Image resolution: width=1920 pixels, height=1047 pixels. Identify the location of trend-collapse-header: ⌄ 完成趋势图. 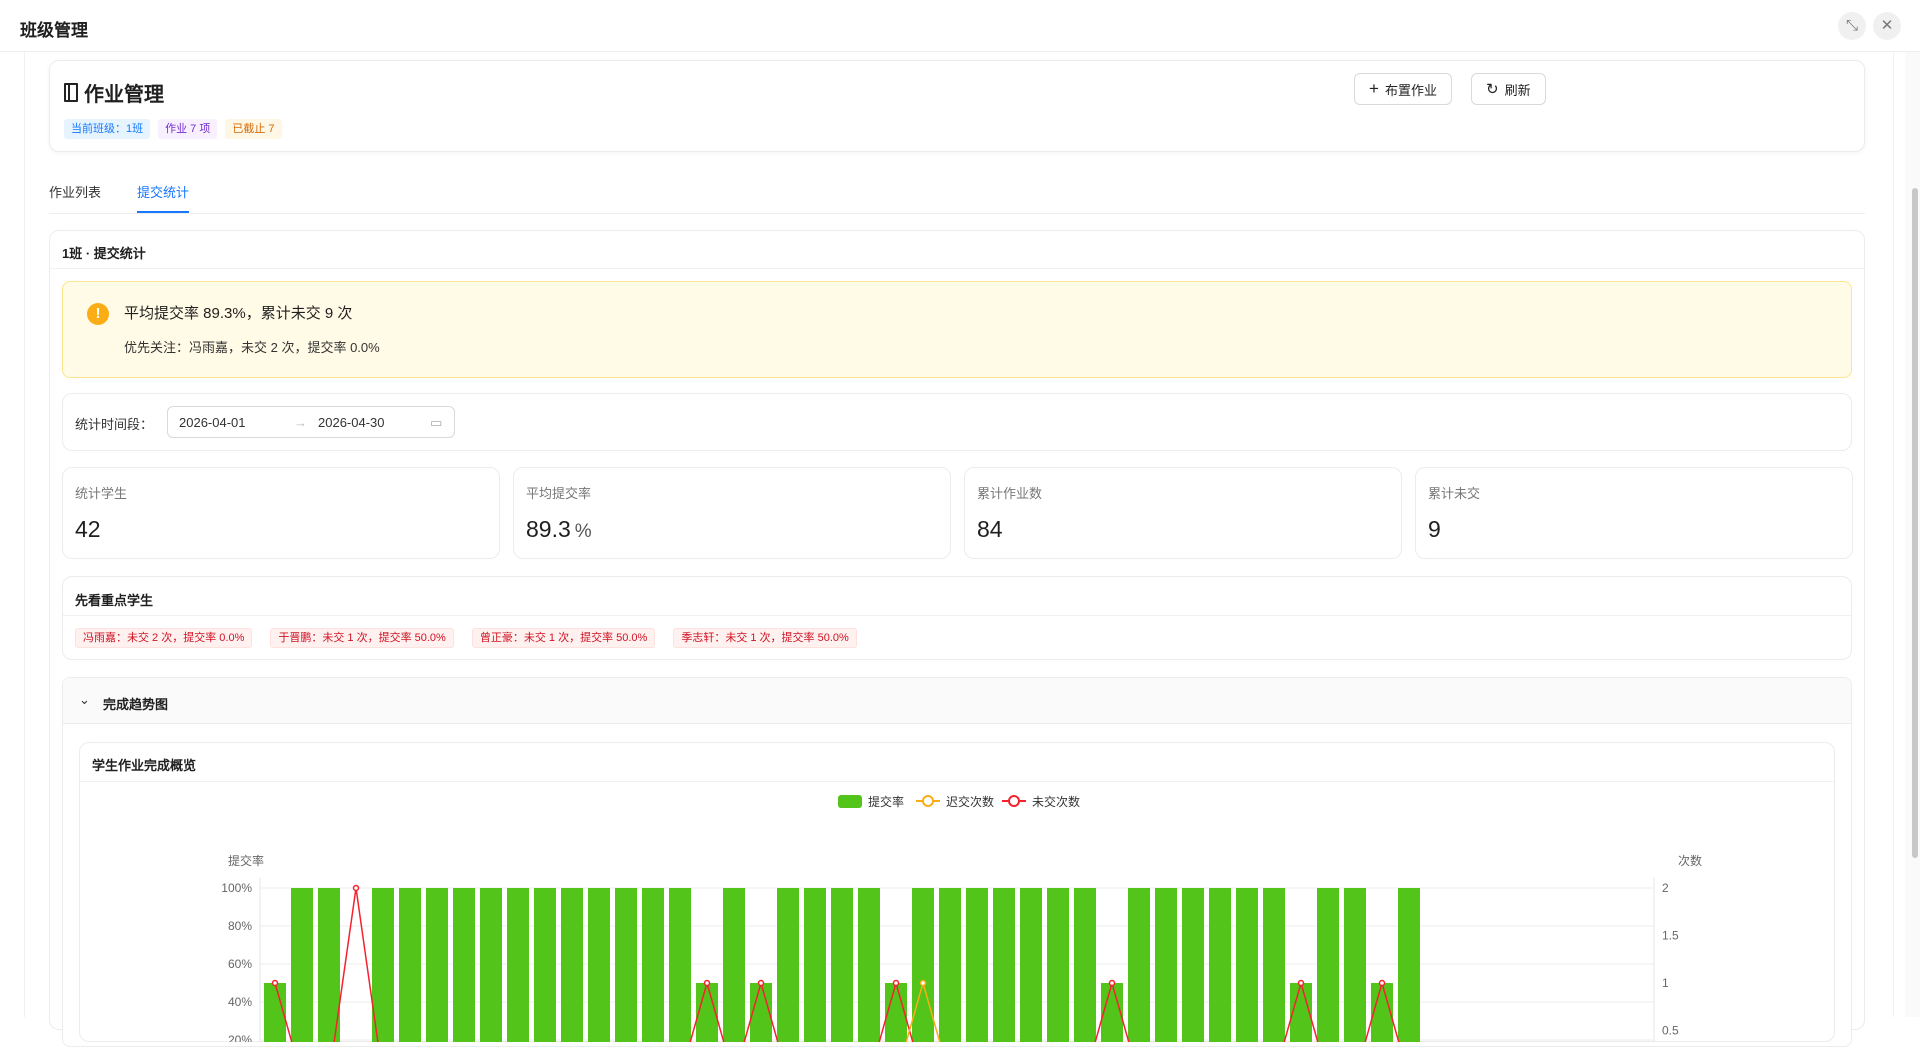
(957, 701).